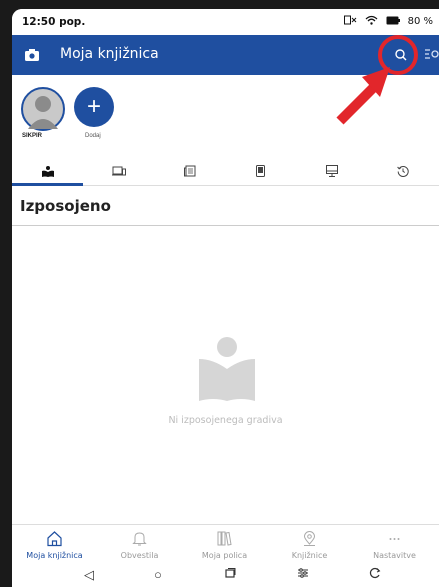 The image size is (439, 587). I want to click on tab-borrowed, so click(47, 171).